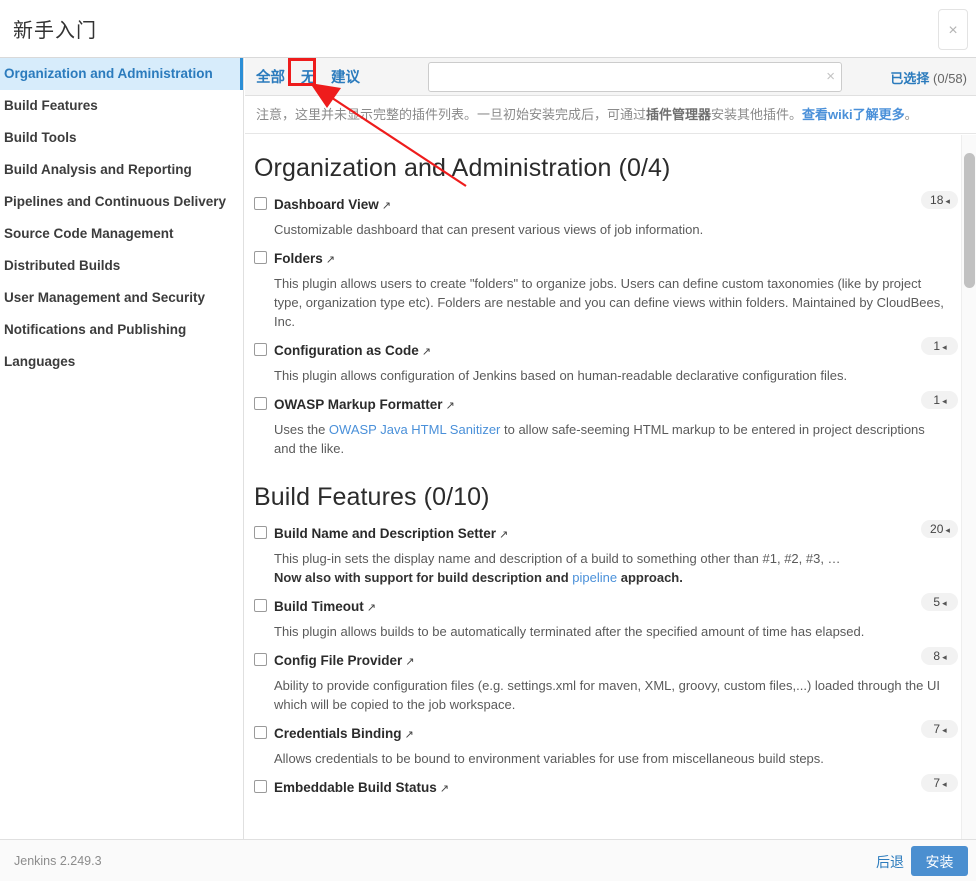 This screenshot has width=976, height=881. I want to click on clear-icon: ×, so click(830, 77).